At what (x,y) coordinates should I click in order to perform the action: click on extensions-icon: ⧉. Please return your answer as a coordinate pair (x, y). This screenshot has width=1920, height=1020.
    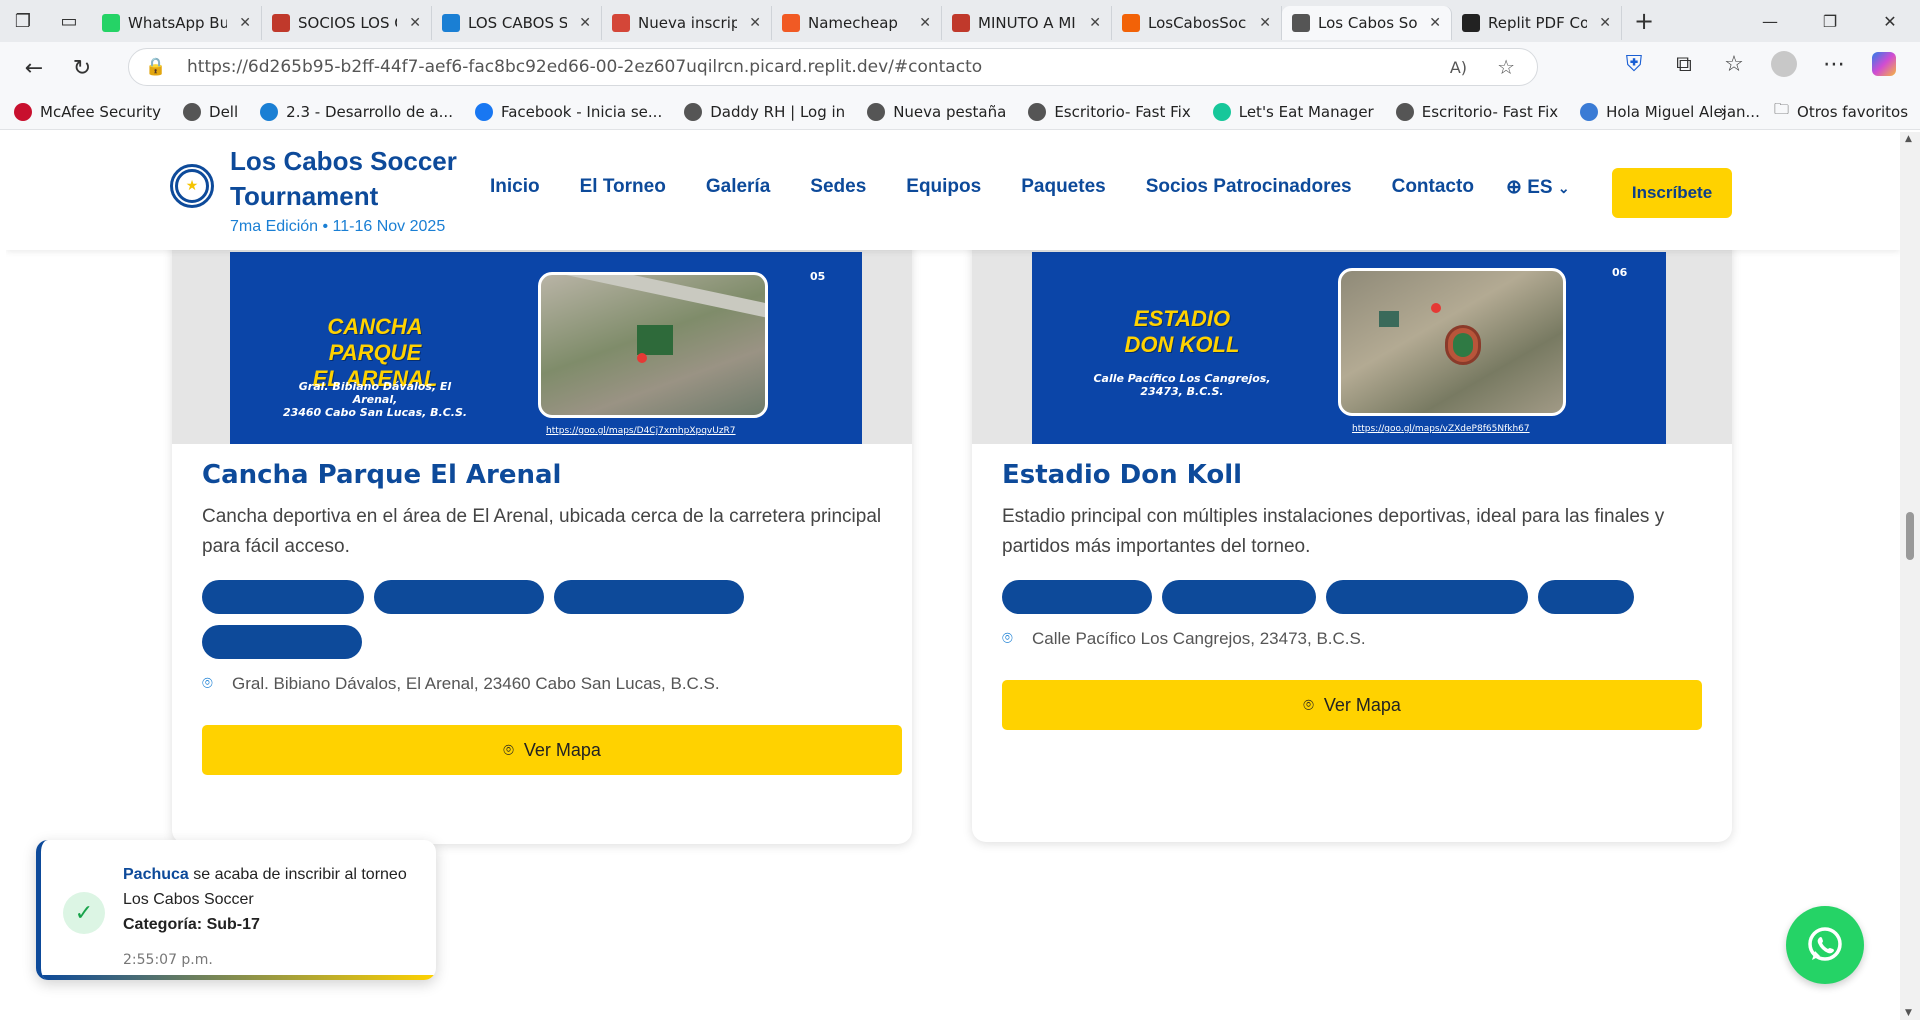
    Looking at the image, I should click on (1684, 64).